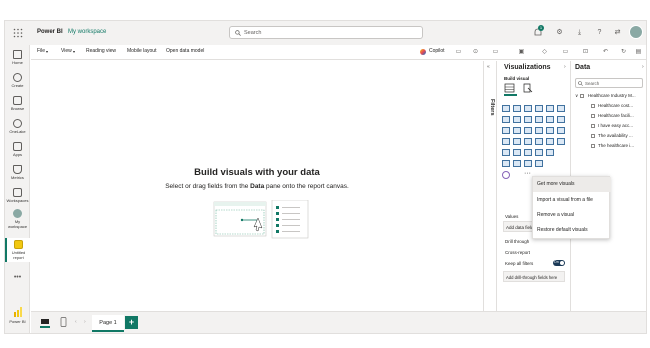  What do you see at coordinates (643, 67) in the screenshot?
I see `collapse-right-icon: ›` at bounding box center [643, 67].